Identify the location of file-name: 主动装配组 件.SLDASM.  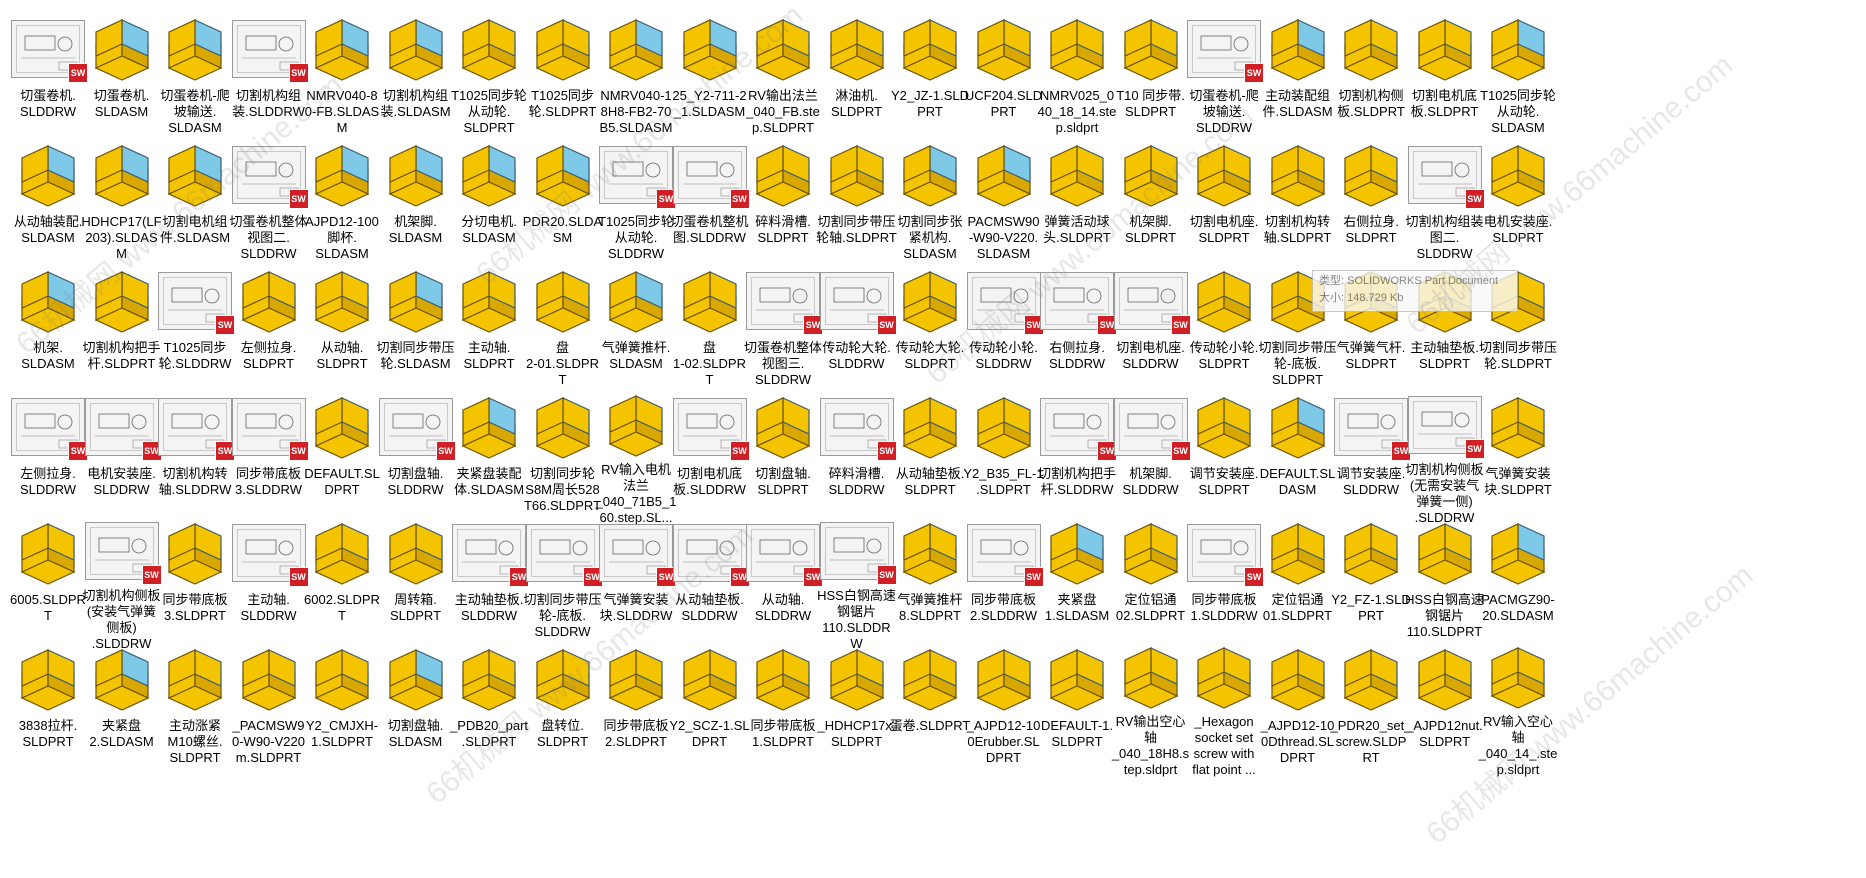
(1297, 103).